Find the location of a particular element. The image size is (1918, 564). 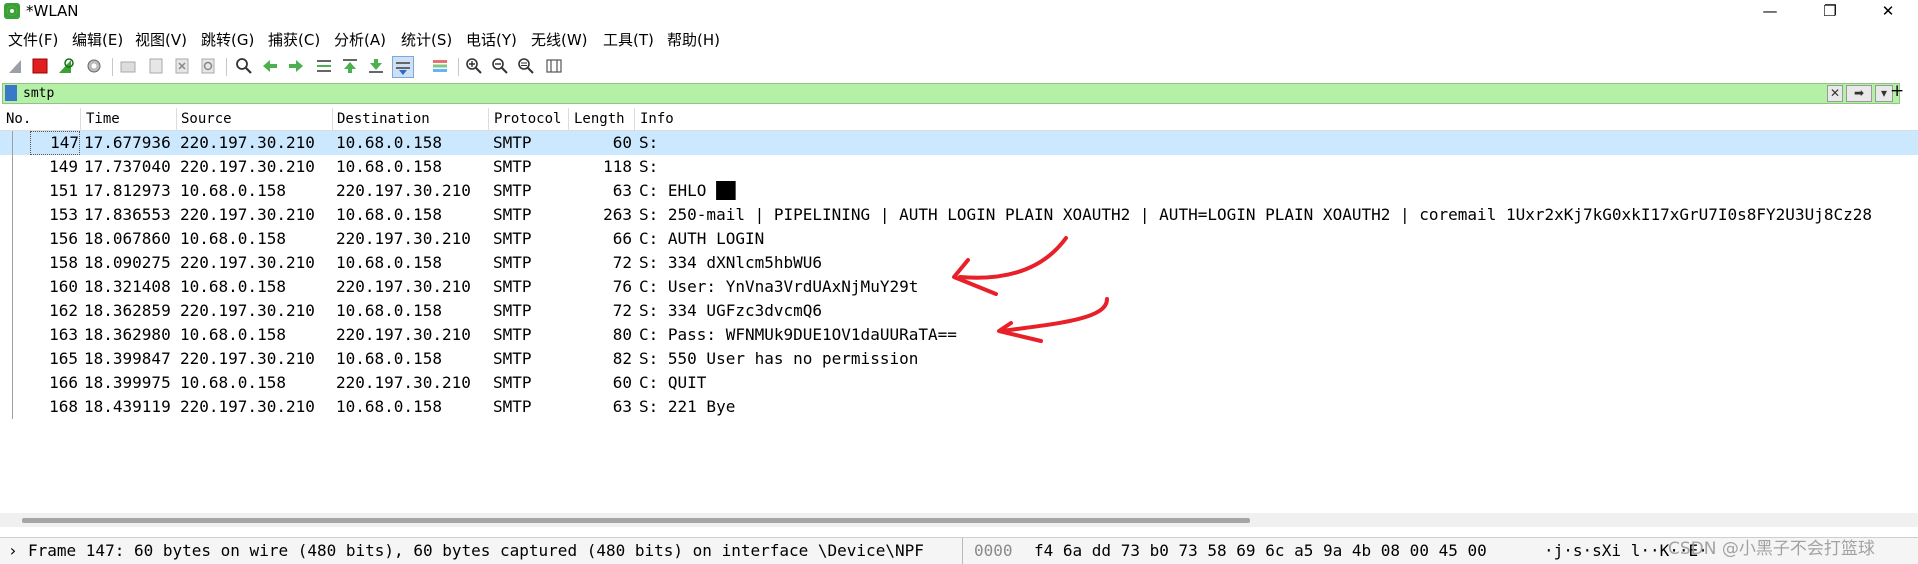

menu-help: 帮助(H) is located at coordinates (693, 39).